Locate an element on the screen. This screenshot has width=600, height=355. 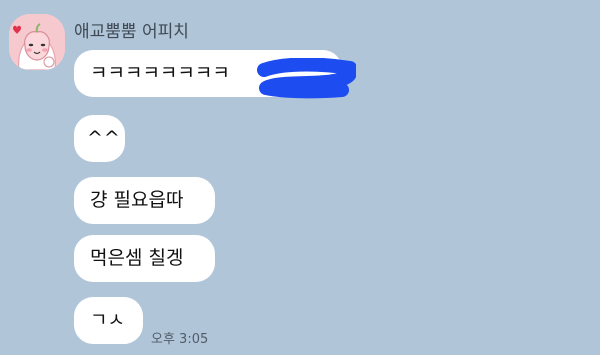
apeach-character-avatar-icon is located at coordinates (37, 42).